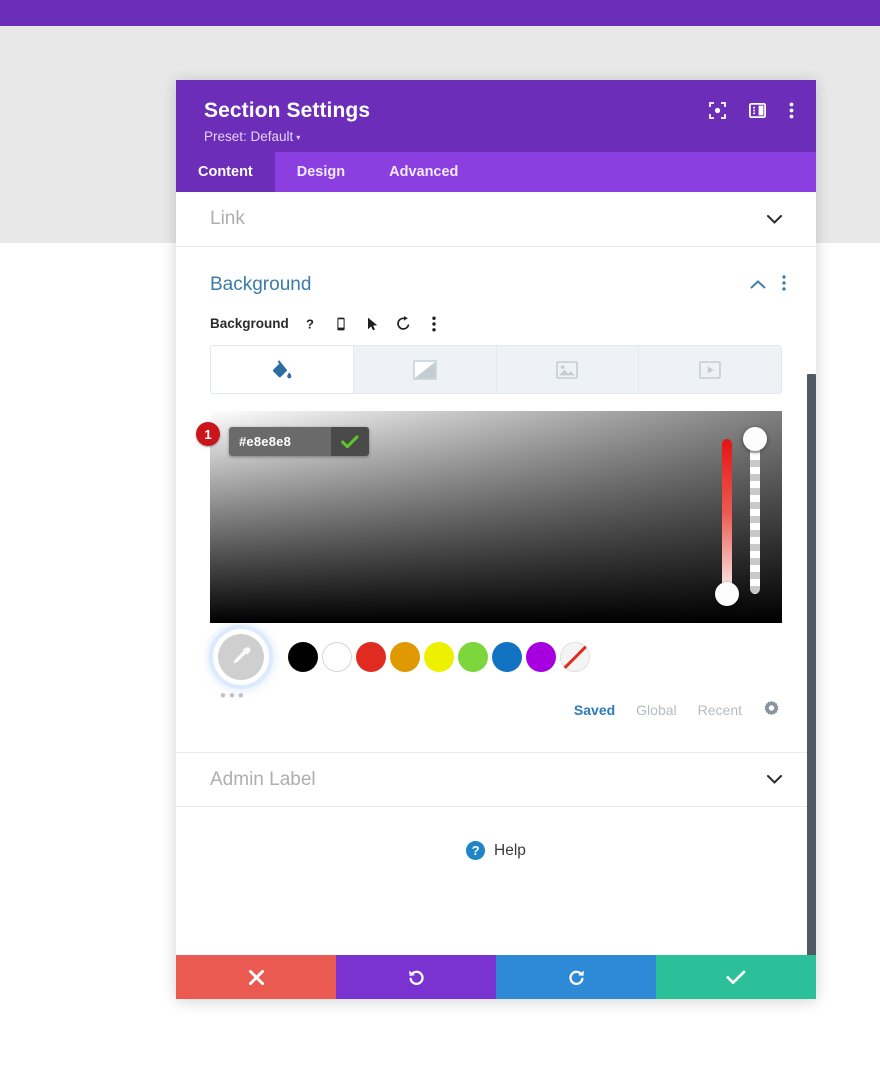  What do you see at coordinates (541, 657) in the screenshot?
I see `swatch-purple` at bounding box center [541, 657].